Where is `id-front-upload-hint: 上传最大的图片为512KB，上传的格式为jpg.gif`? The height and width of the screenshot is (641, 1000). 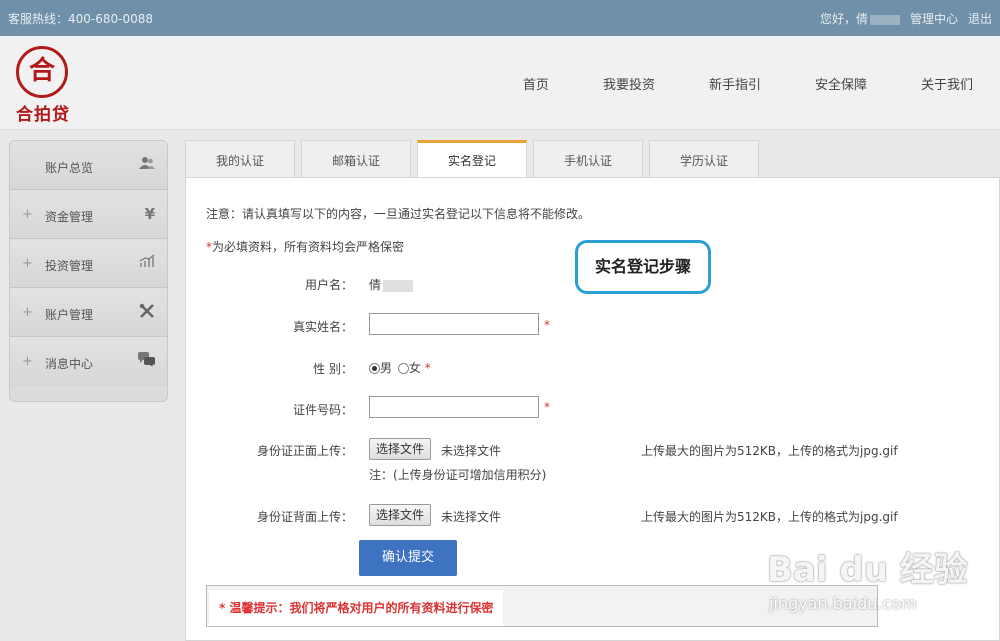
id-front-upload-hint: 上传最大的图片为512KB，上传的格式为jpg.gif is located at coordinates (769, 451).